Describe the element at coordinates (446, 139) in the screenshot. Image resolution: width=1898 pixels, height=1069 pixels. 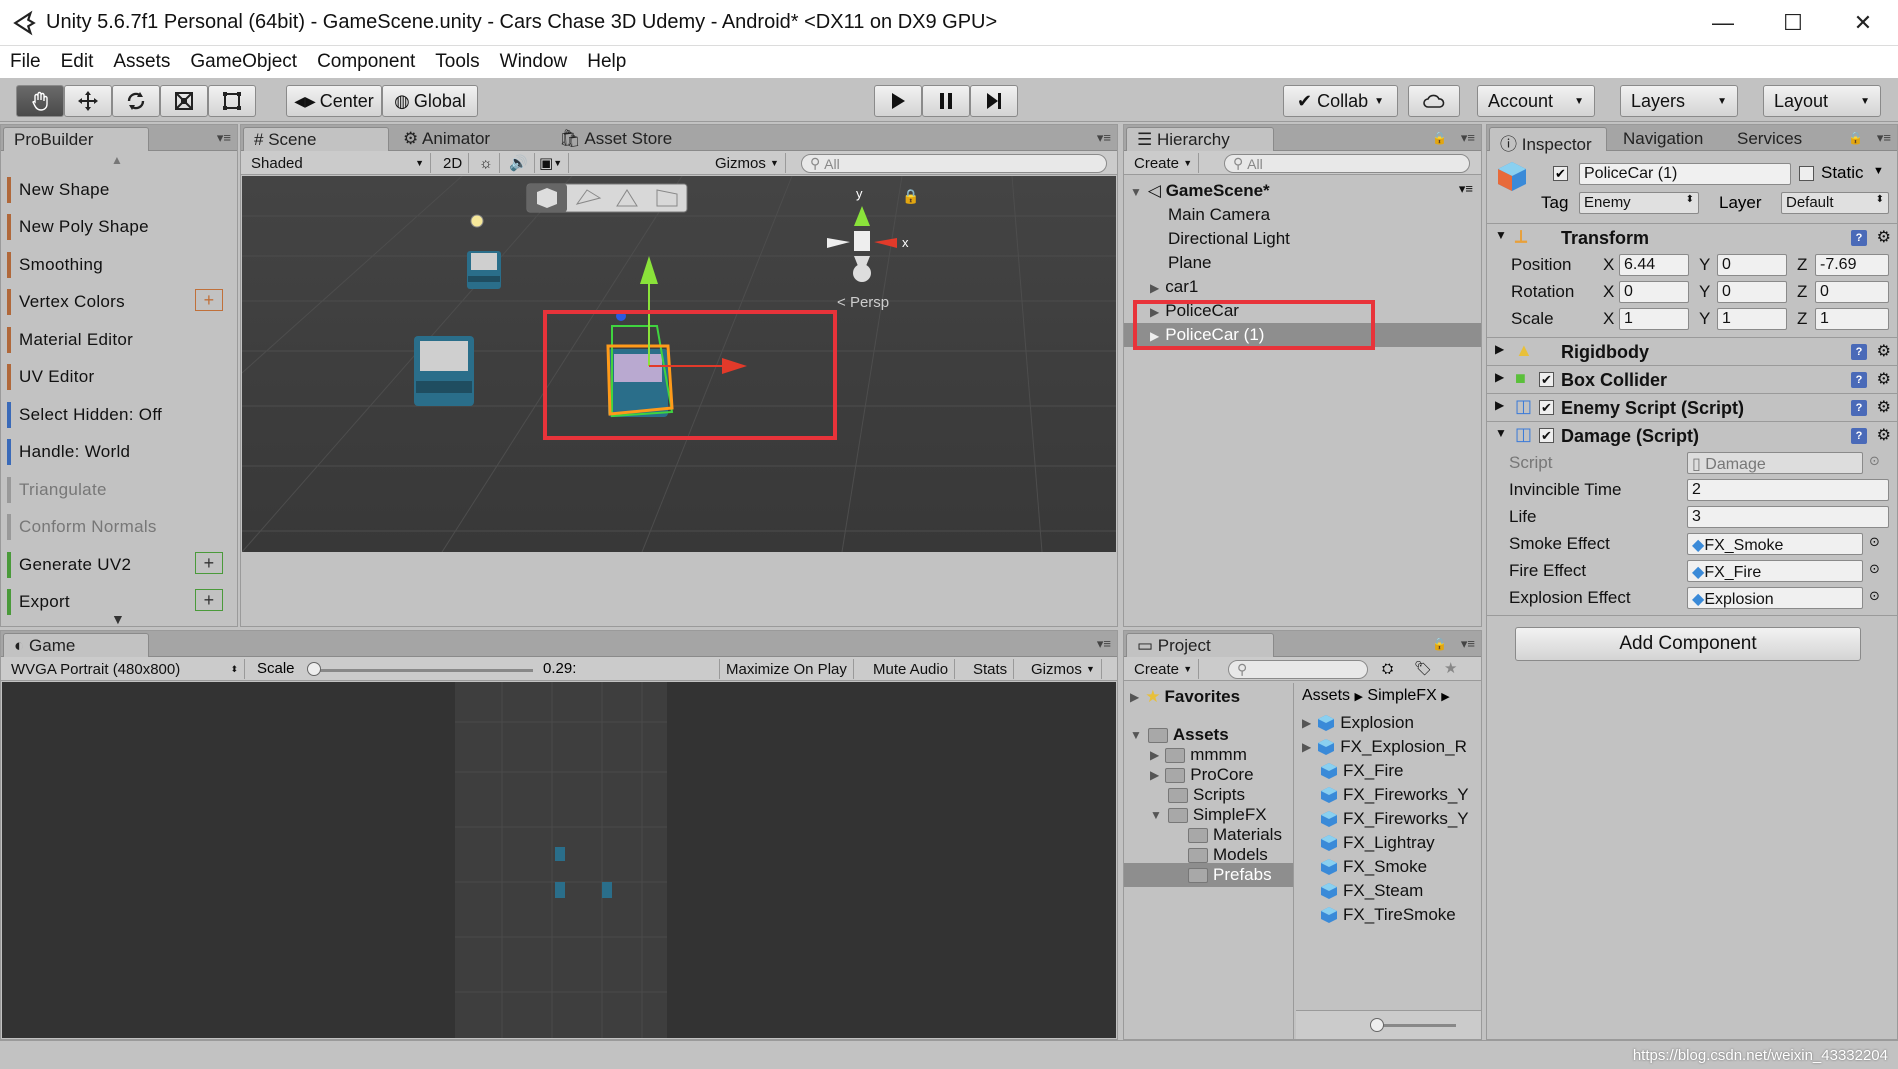
I see `tab-animator: ⚙ Animator` at that location.